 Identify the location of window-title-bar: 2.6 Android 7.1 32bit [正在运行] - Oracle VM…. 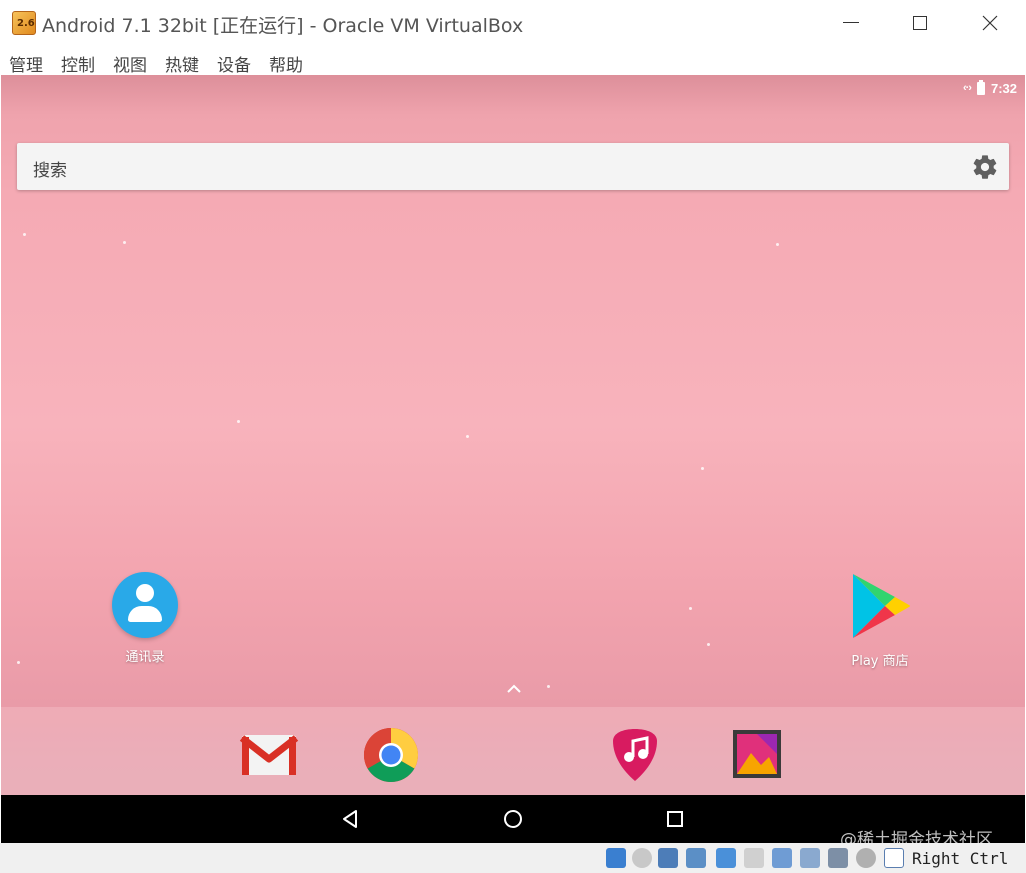
(513, 22).